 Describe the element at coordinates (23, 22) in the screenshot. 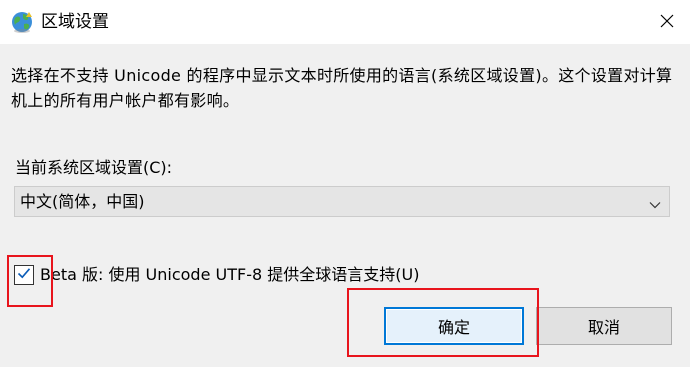

I see `globe-icon` at that location.